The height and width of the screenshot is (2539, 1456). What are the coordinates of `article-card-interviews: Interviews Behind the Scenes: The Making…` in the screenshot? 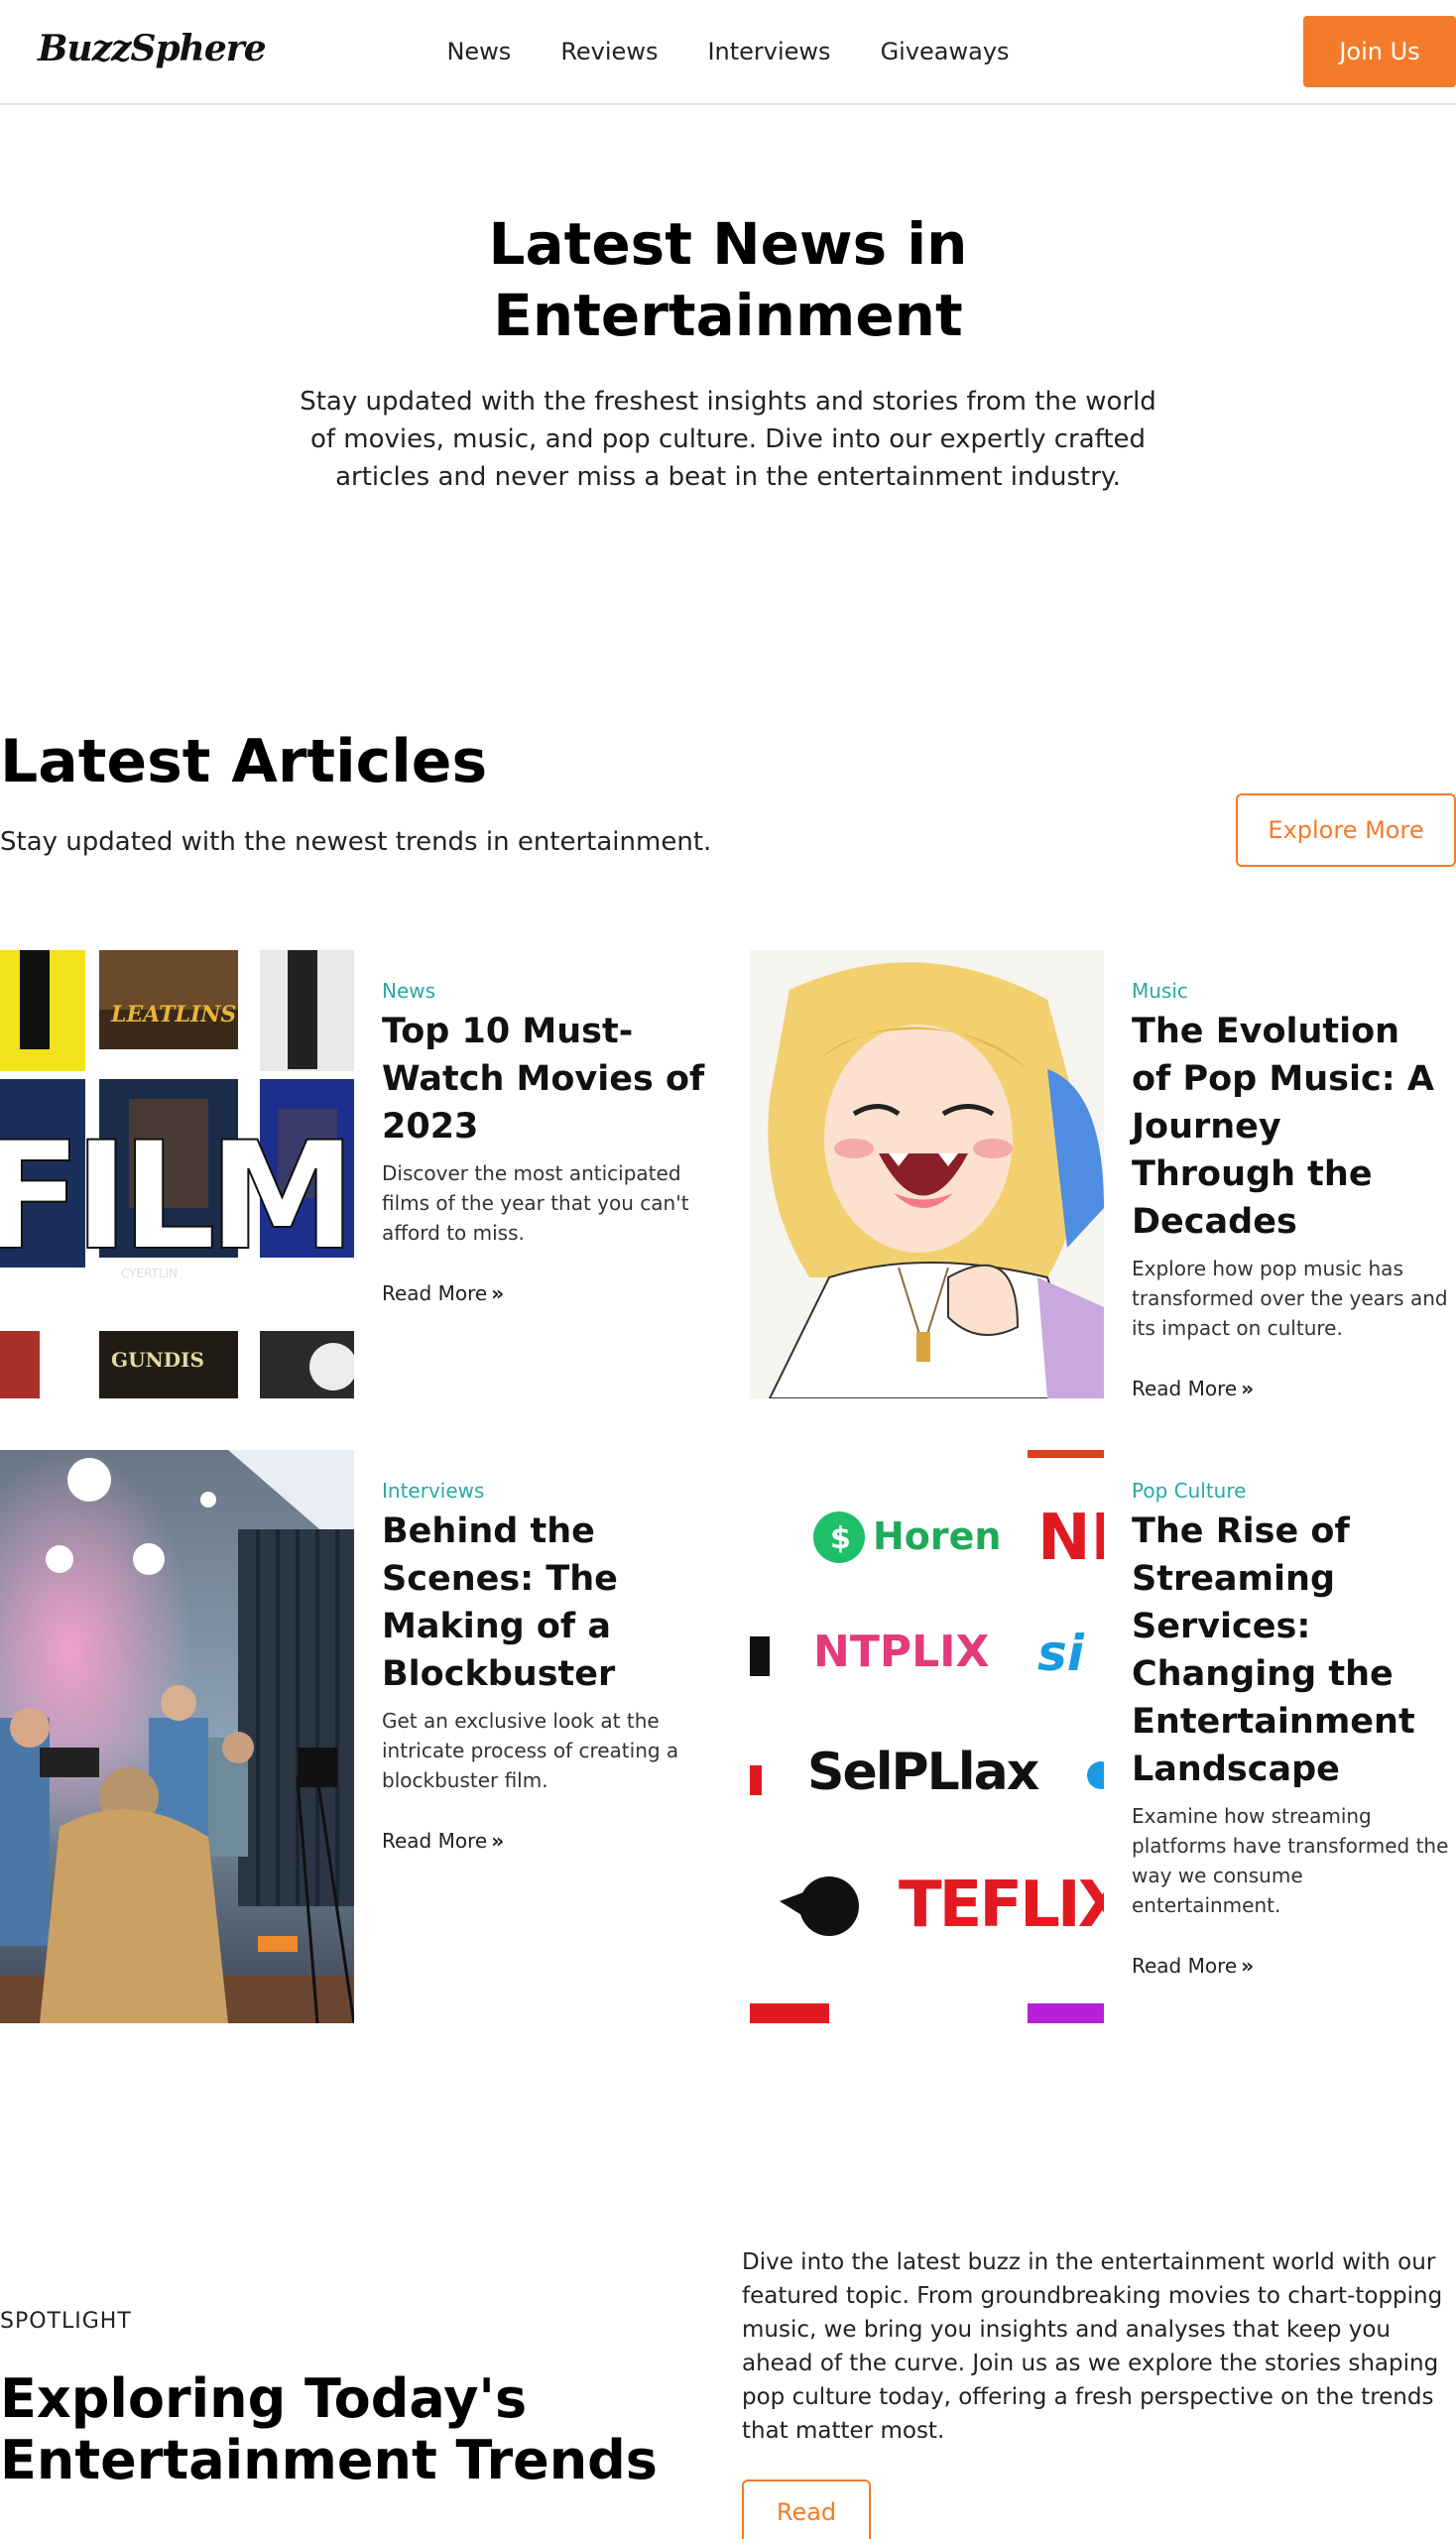 It's located at (357, 1737).